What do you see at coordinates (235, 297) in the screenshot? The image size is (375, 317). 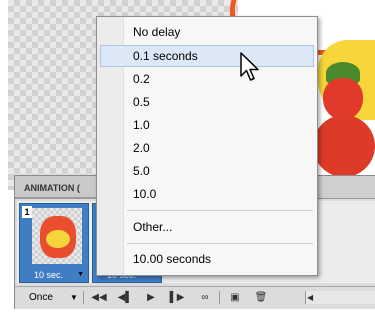 I see `new-frame-icon: ▣` at bounding box center [235, 297].